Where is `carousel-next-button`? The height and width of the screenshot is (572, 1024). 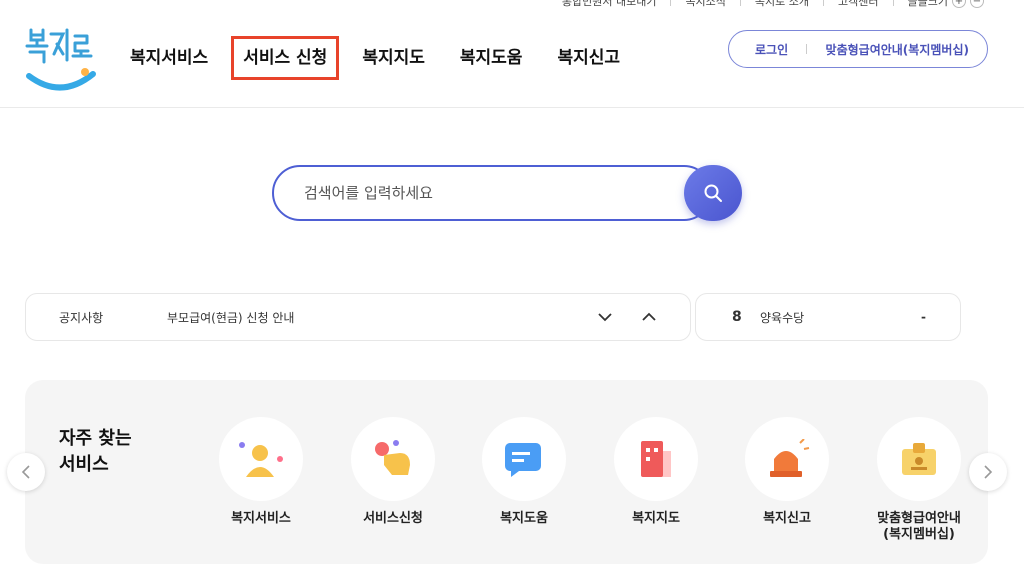
carousel-next-button is located at coordinates (988, 472).